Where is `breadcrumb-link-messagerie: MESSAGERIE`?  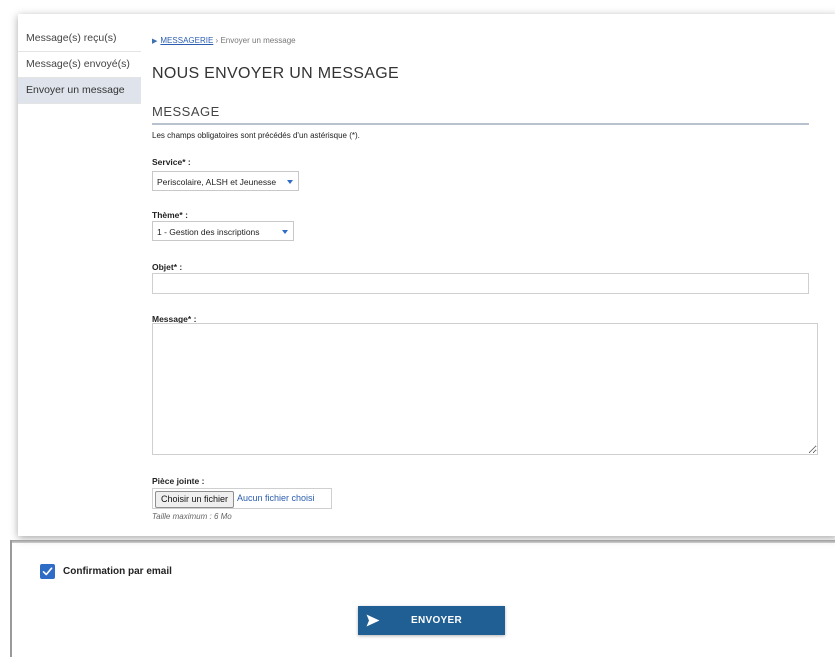
breadcrumb-link-messagerie: MESSAGERIE is located at coordinates (186, 40).